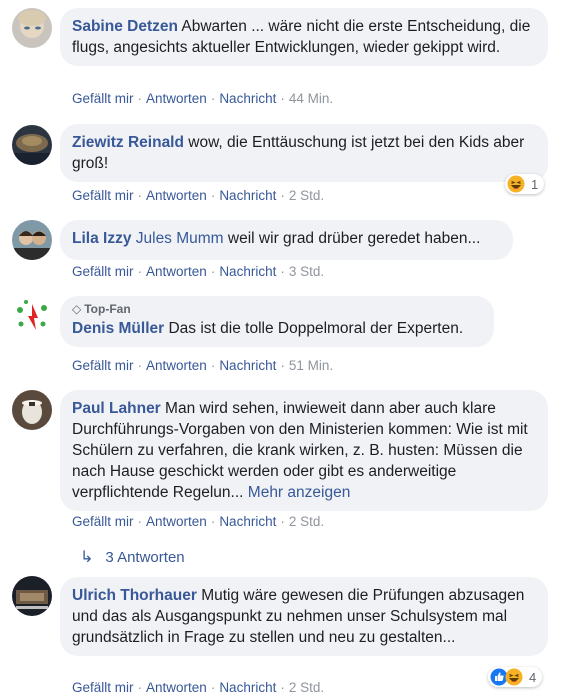 This screenshot has height=698, width=573. What do you see at coordinates (118, 328) in the screenshot?
I see `author-name: Denis Müller` at bounding box center [118, 328].